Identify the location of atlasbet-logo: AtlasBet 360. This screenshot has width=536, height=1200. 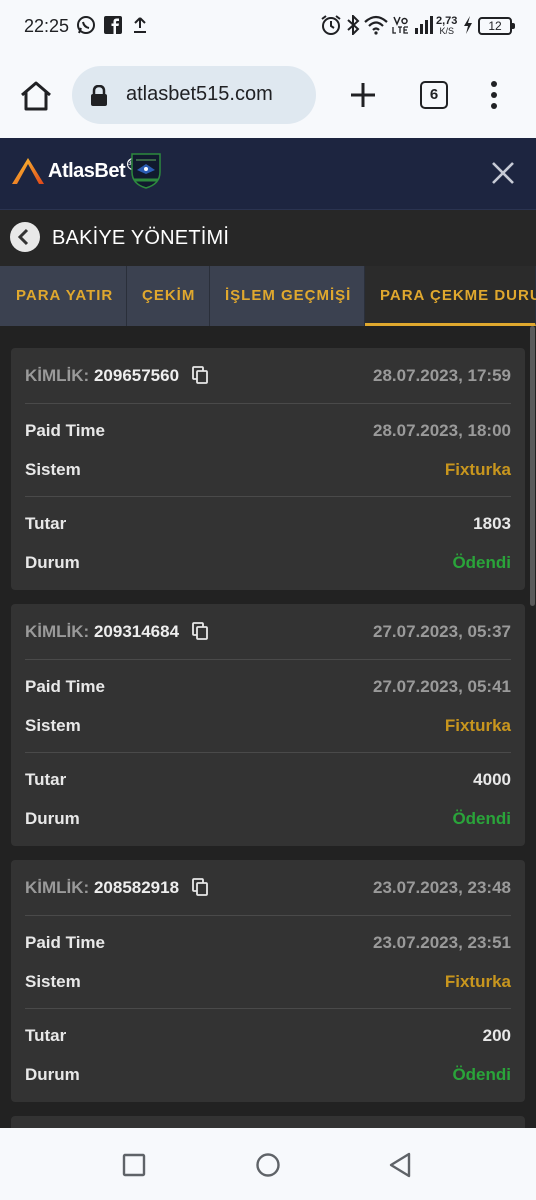
(75, 171).